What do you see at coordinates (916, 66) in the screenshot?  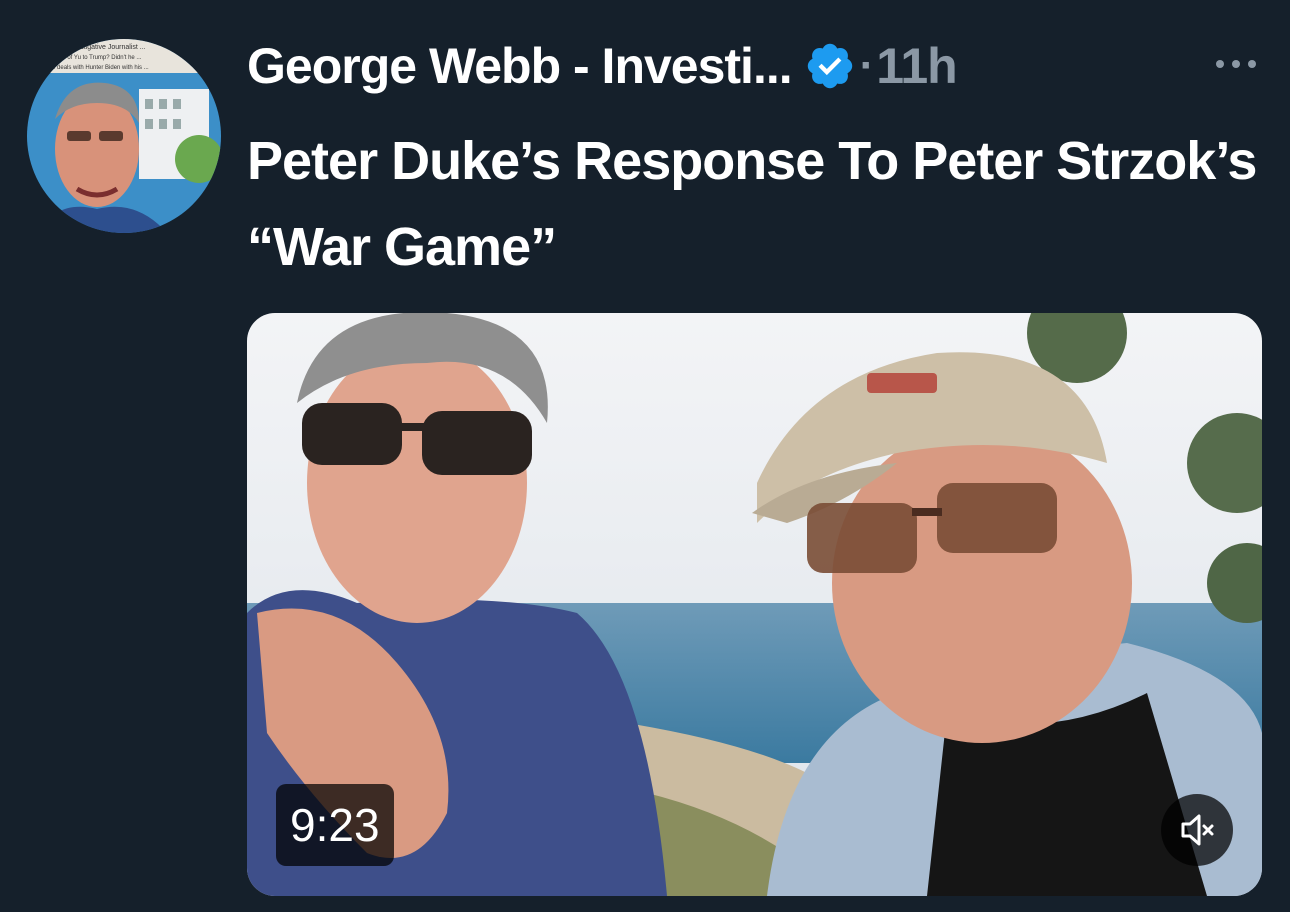 I see `timestamp: 11h` at bounding box center [916, 66].